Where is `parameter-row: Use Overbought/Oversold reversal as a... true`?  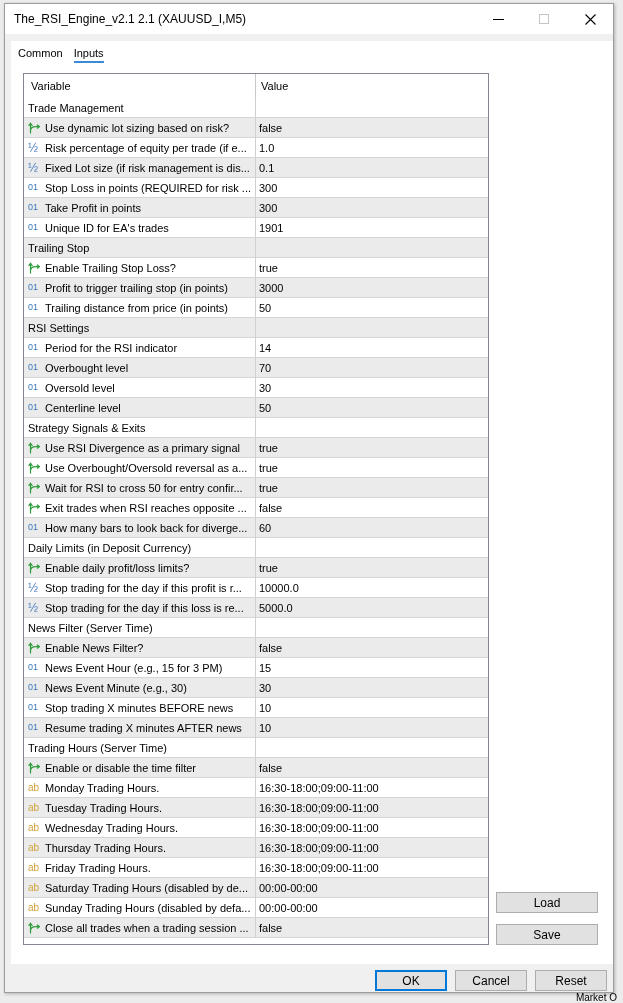
parameter-row: Use Overbought/Oversold reversal as a... true is located at coordinates (256, 468).